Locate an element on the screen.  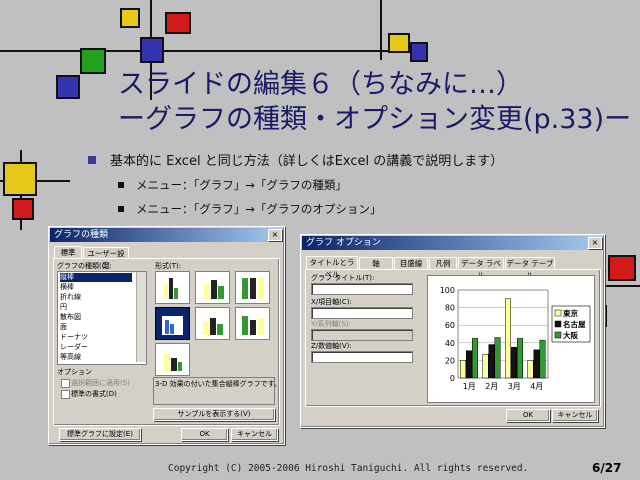
x-axis-input is located at coordinates (362, 313).